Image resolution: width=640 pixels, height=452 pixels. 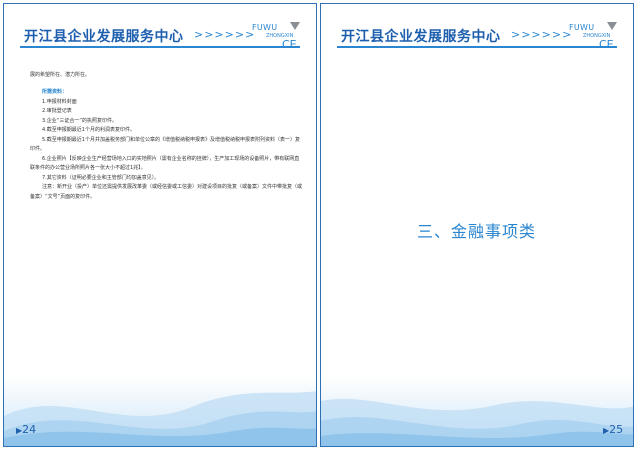 I want to click on page-number-left: ▶24, so click(x=26, y=429).